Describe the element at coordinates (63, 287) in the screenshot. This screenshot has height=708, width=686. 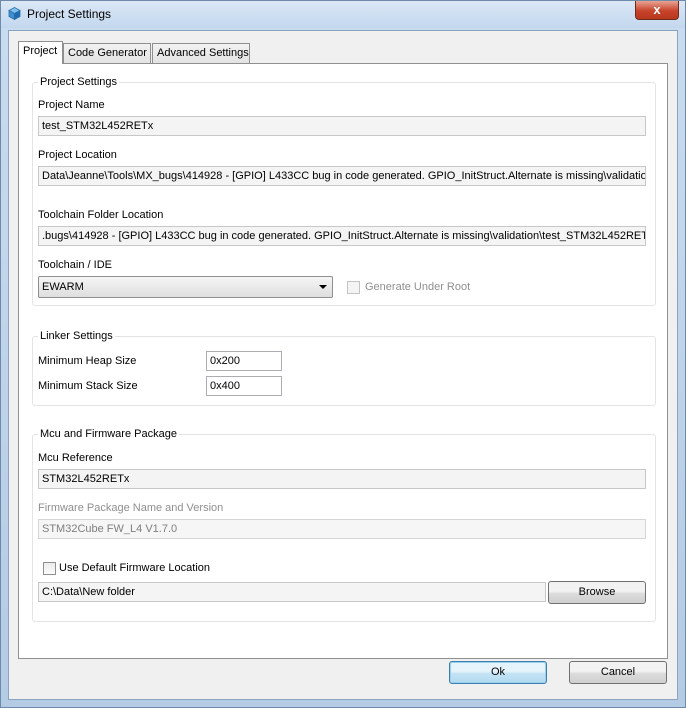
I see `toolchain-ide-value: EWARM` at that location.